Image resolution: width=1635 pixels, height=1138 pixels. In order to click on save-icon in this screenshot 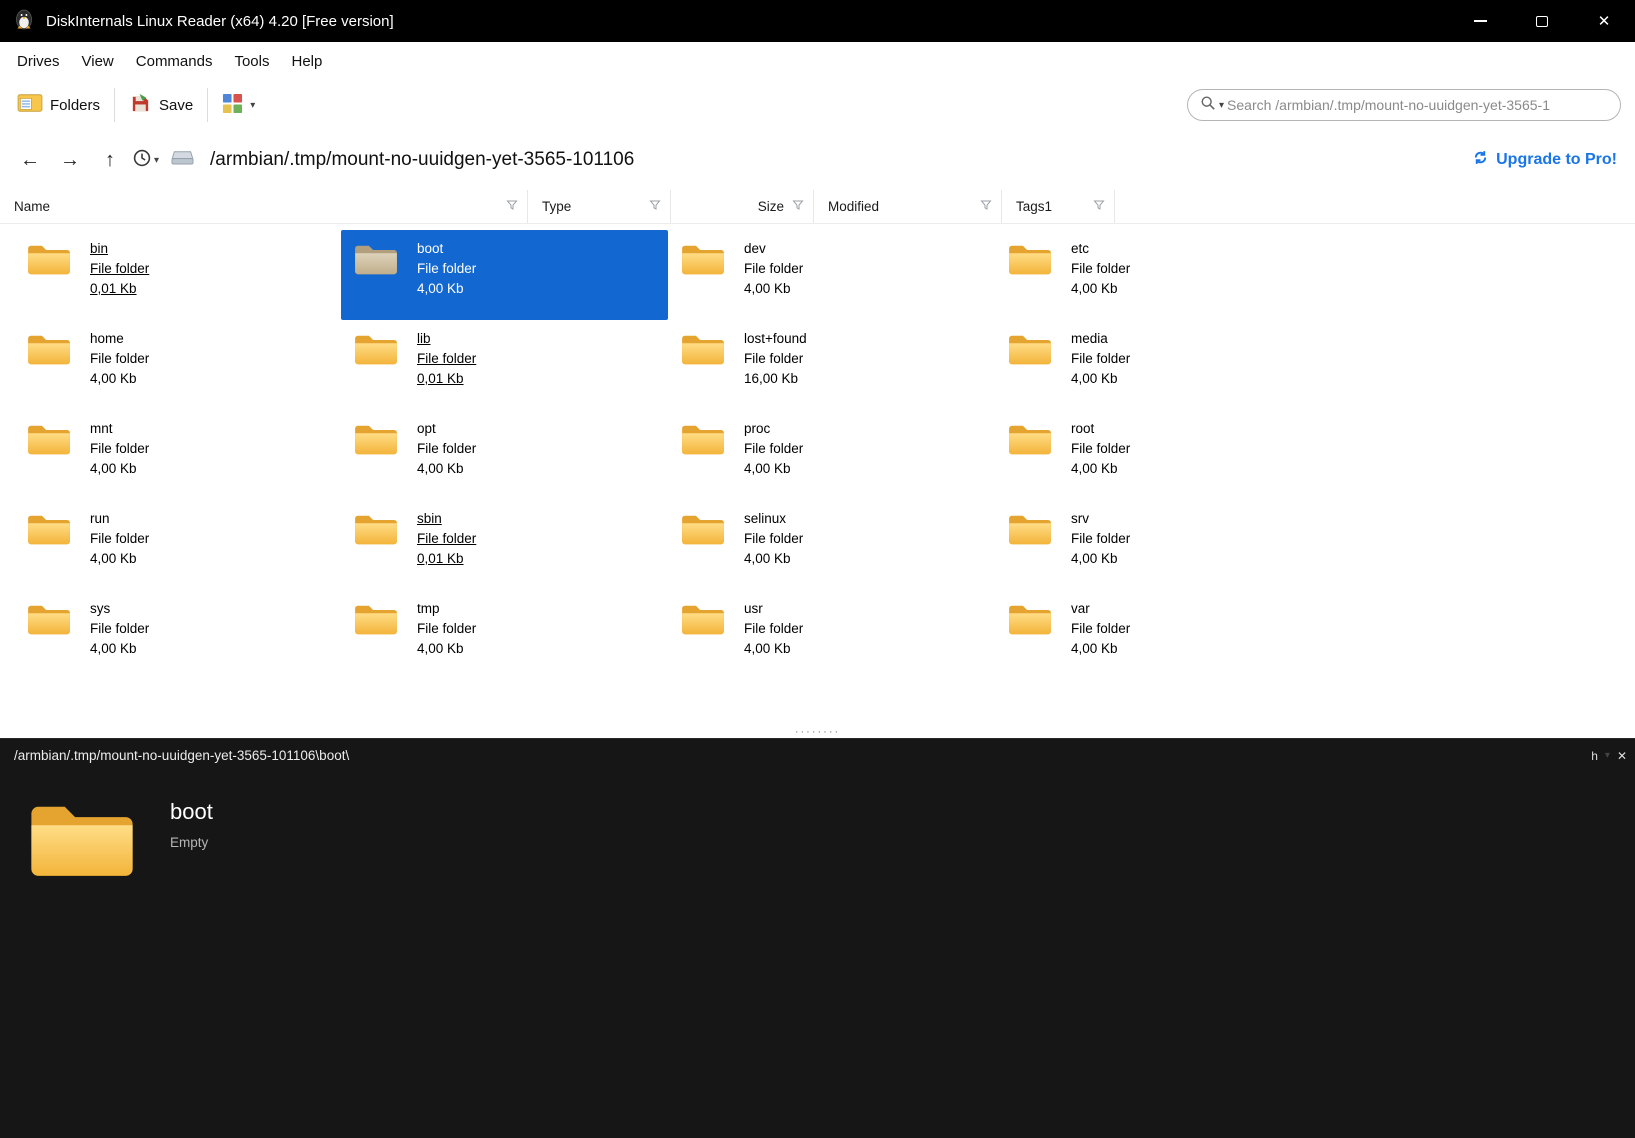, I will do `click(140, 105)`.